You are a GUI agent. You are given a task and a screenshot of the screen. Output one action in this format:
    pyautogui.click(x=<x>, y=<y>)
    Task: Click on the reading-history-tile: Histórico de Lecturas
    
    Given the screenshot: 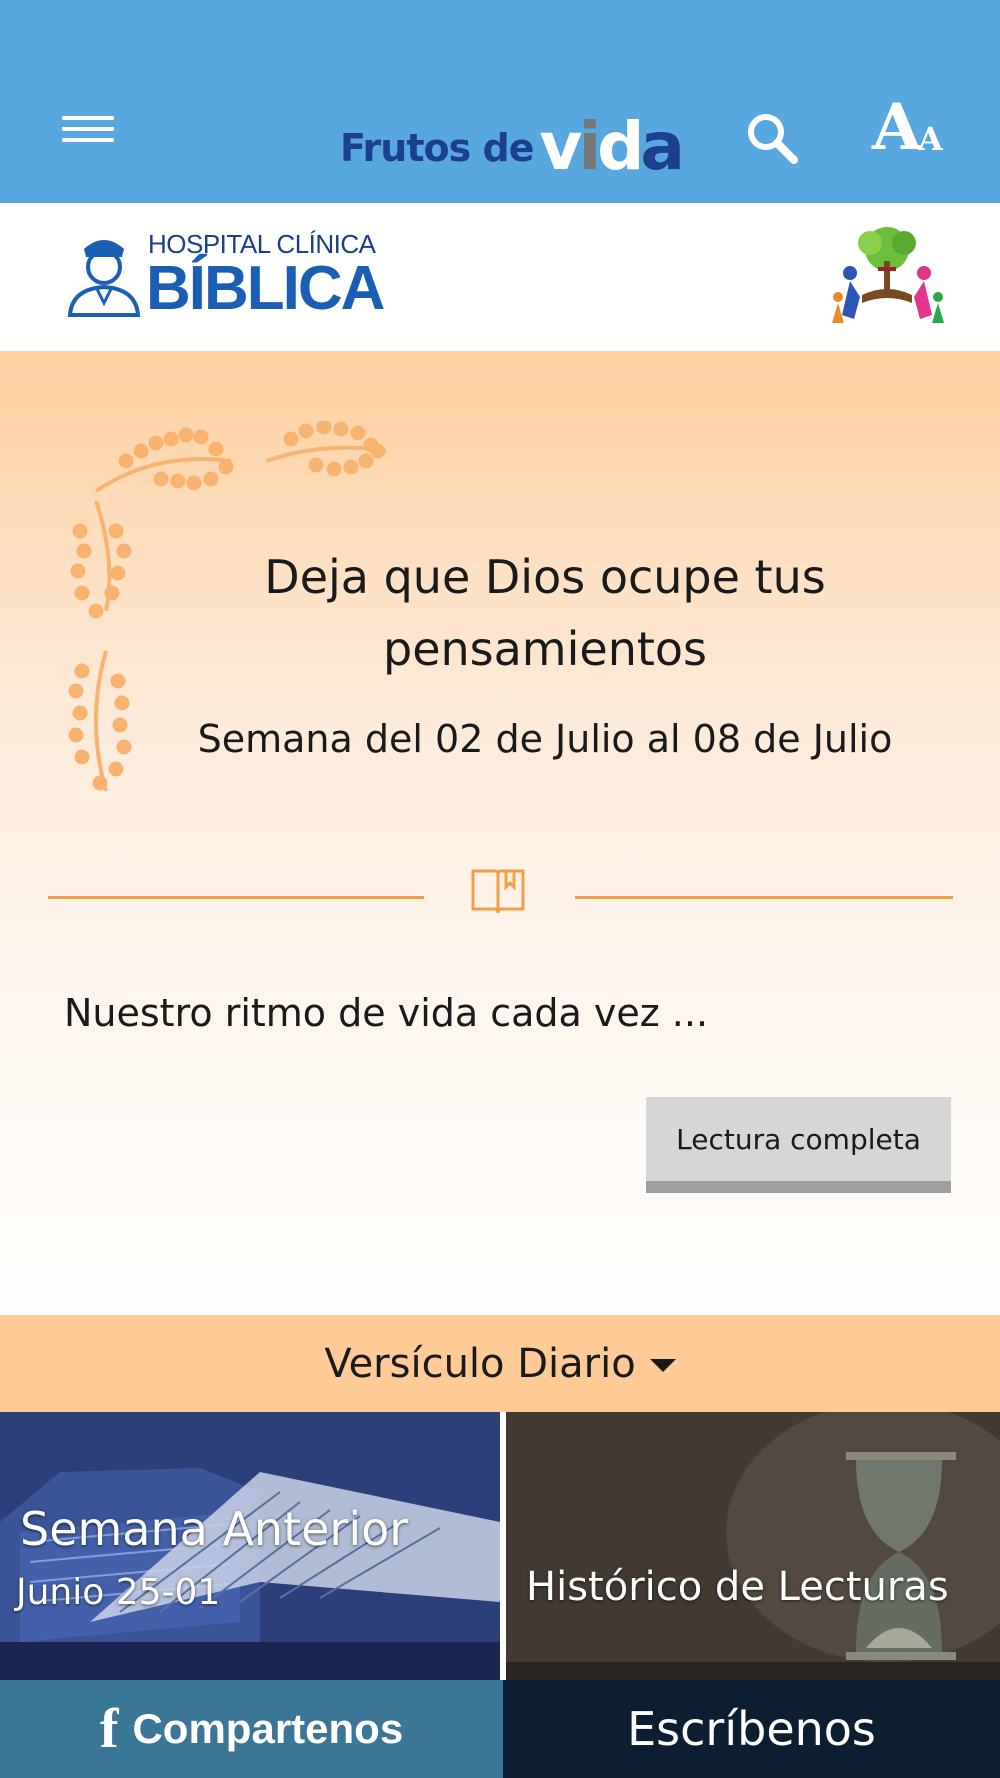 What is the action you would take?
    pyautogui.click(x=753, y=1546)
    